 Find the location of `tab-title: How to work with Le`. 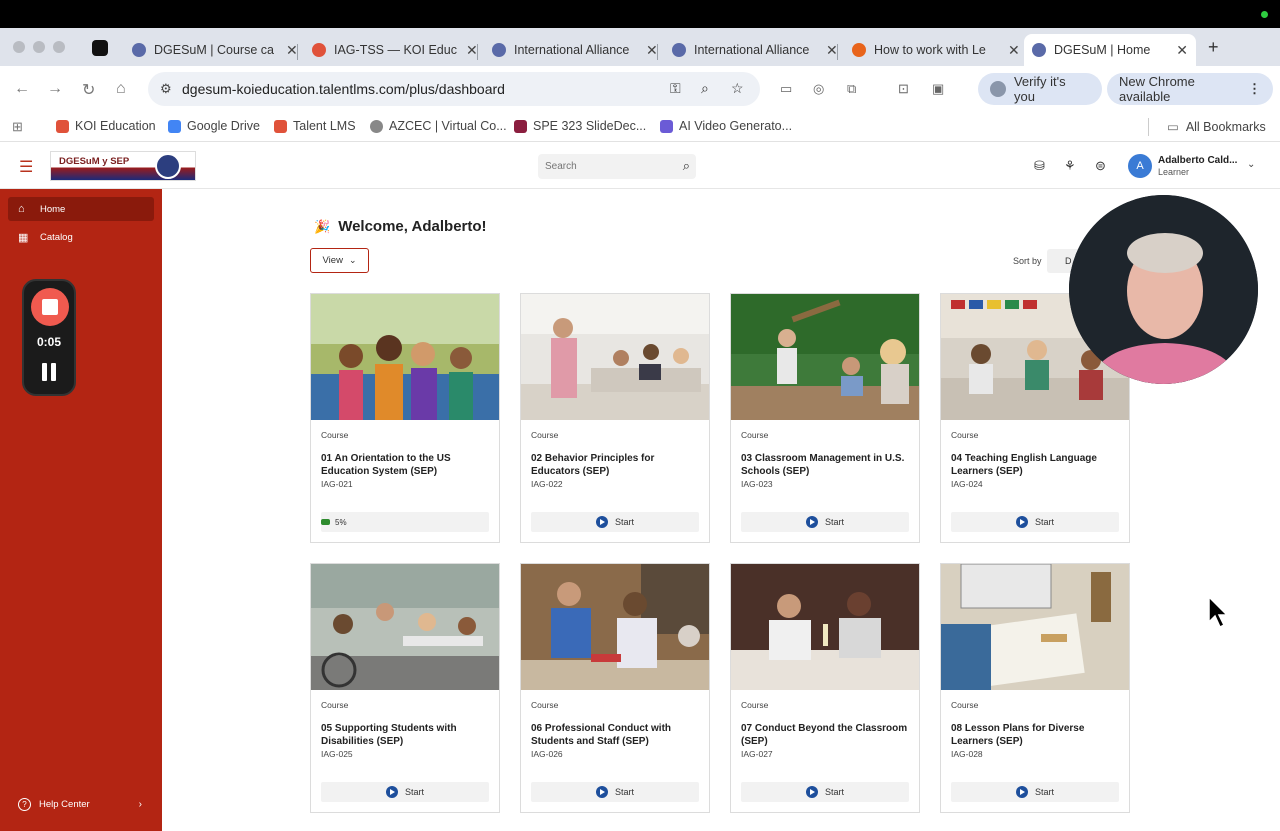

tab-title: How to work with Le is located at coordinates (930, 50).